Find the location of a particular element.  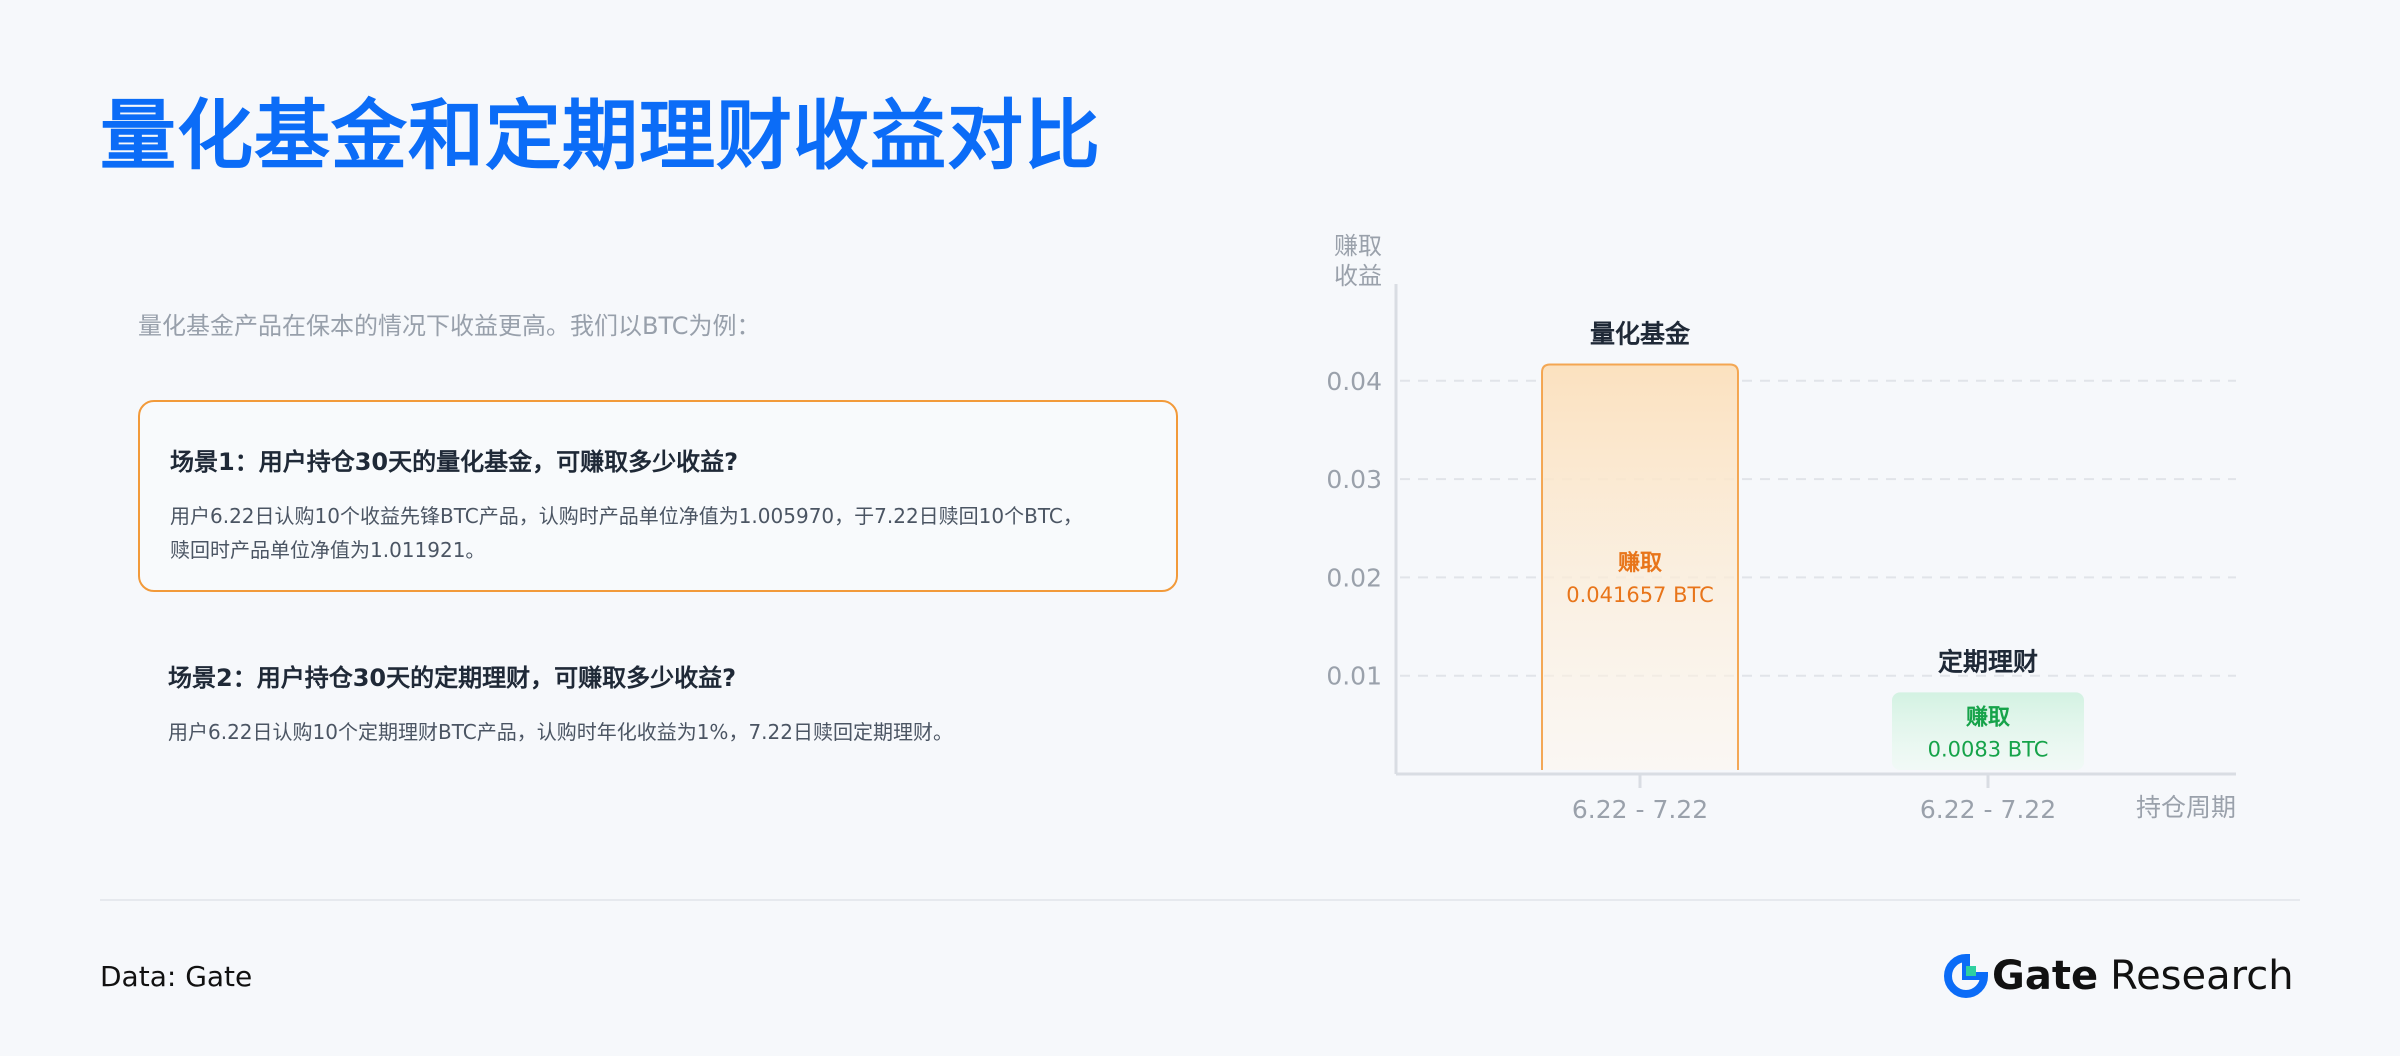

page-title: 量化基金和定期理财收益对比 is located at coordinates (600, 135).